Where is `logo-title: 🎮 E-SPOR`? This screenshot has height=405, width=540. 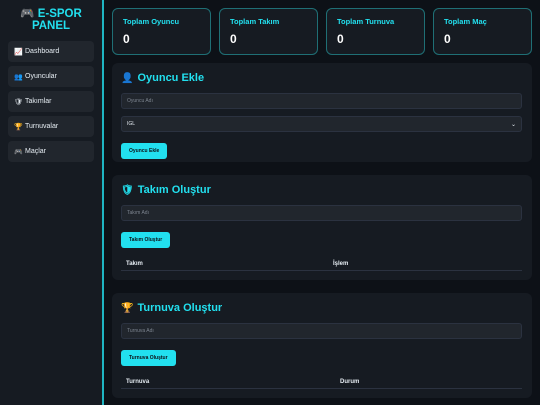
logo-title: 🎮 E-SPOR is located at coordinates (51, 14).